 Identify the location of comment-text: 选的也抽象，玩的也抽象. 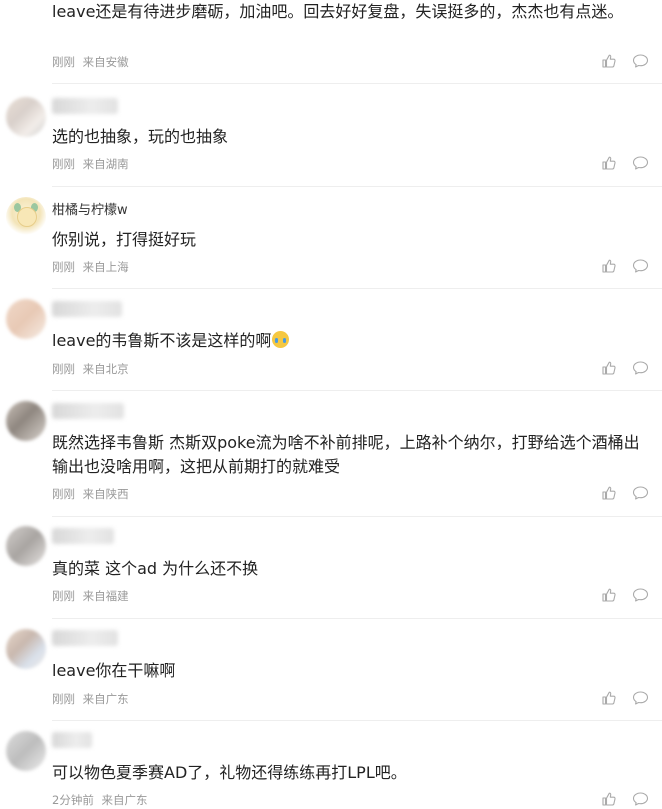
(140, 136).